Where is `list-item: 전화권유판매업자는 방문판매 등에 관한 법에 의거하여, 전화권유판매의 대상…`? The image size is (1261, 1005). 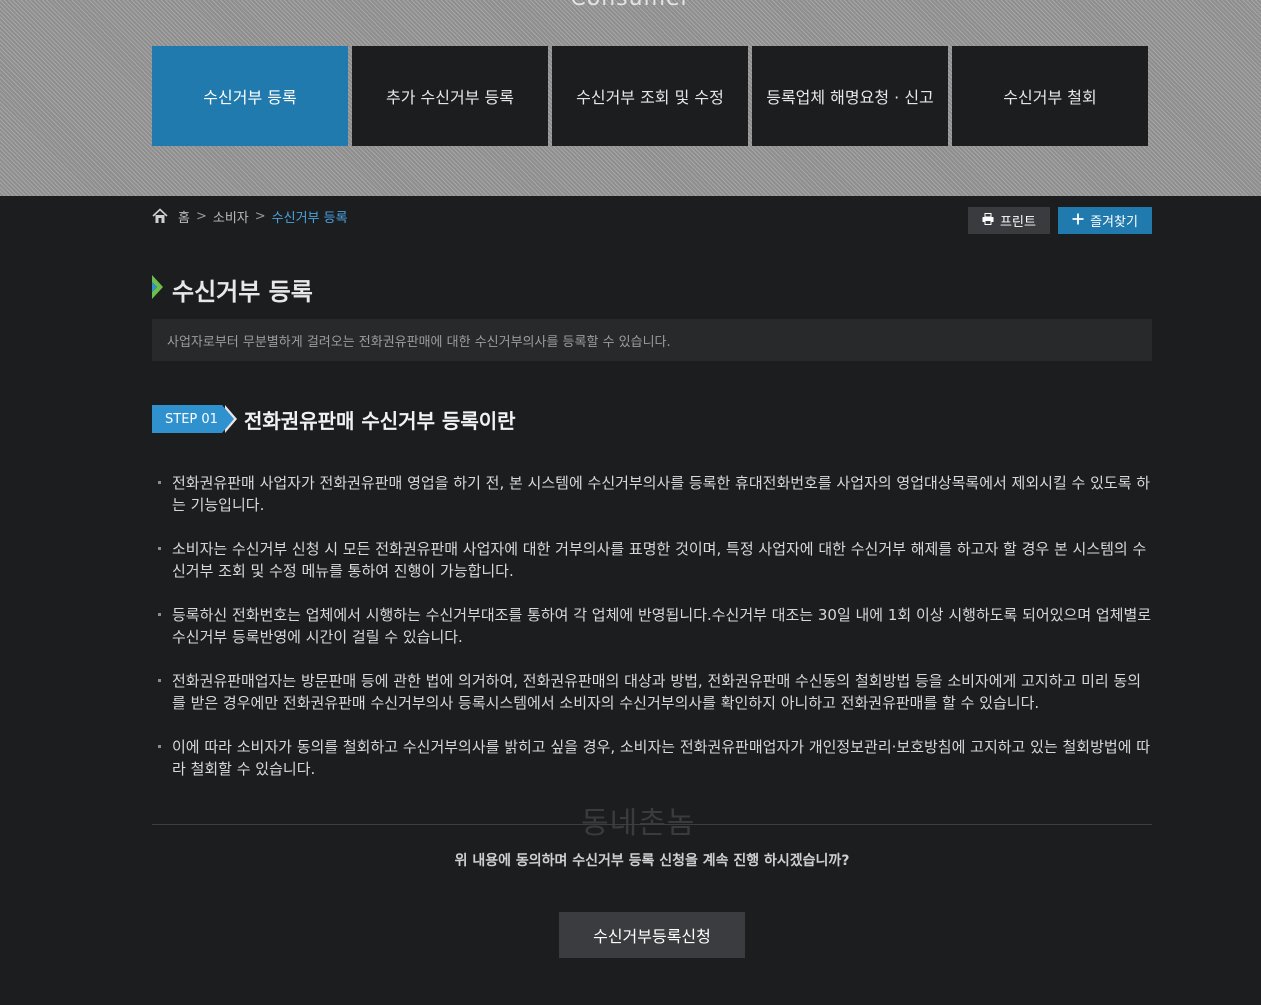
list-item: 전화권유판매업자는 방문판매 등에 관한 법에 의거하여, 전화권유판매의 대상… is located at coordinates (653, 692).